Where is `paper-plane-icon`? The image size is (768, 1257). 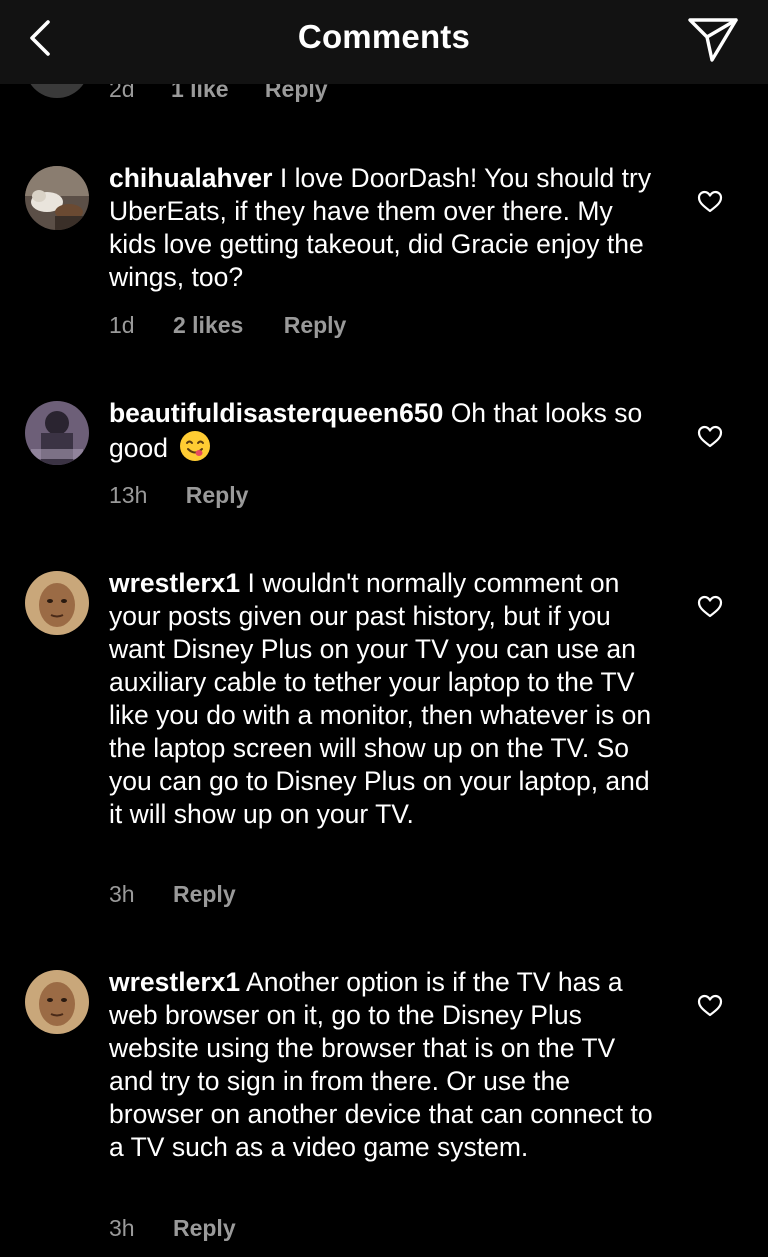
paper-plane-icon is located at coordinates (713, 40).